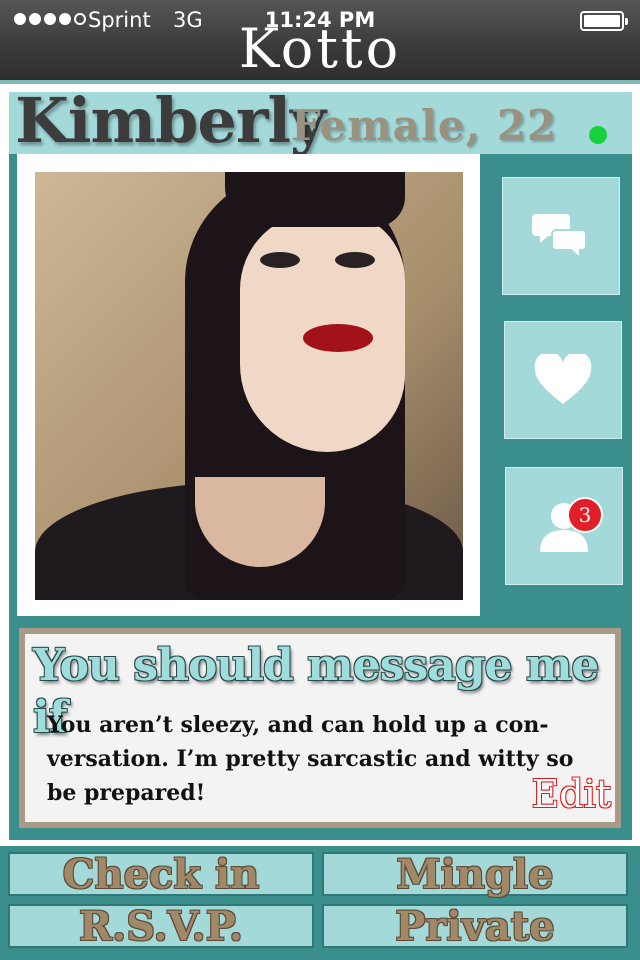 The width and height of the screenshot is (640, 960). I want to click on private-button: Private, so click(475, 926).